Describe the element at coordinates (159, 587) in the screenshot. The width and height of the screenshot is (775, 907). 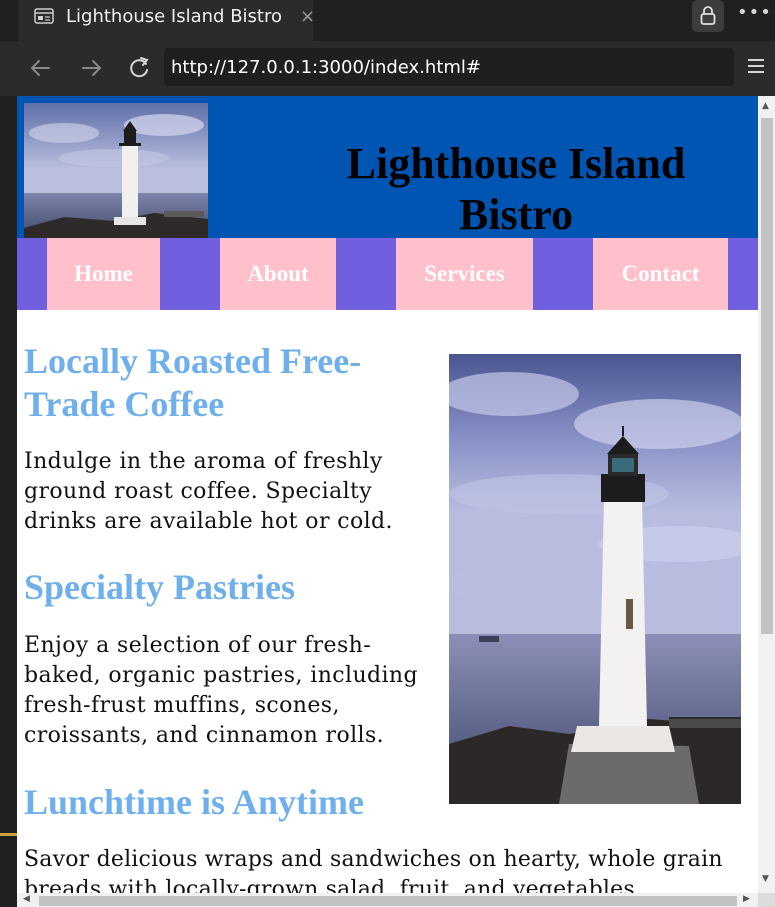
I see `section-heading-pastries: Specialty Pastries` at that location.